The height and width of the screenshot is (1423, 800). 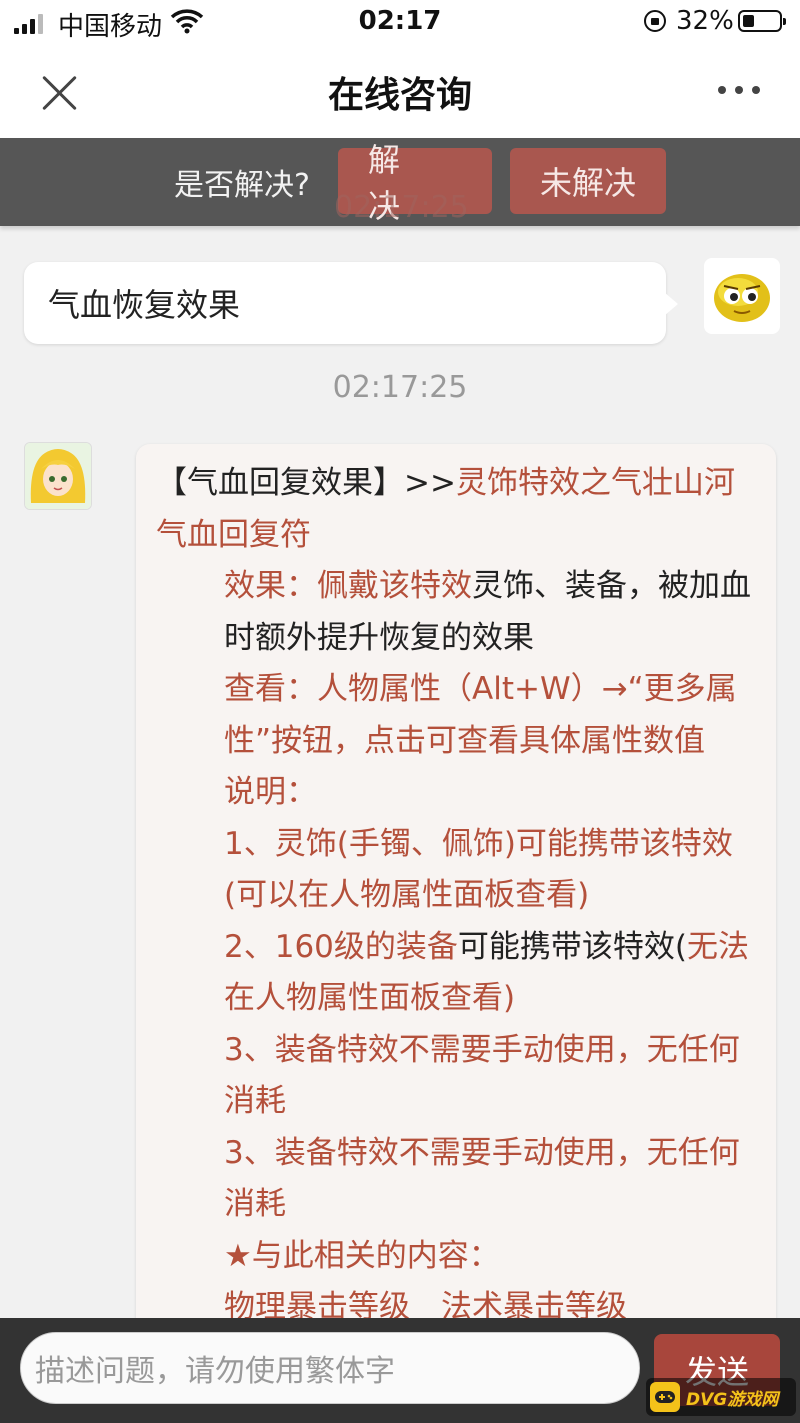 I want to click on gamepad-icon, so click(x=665, y=1397).